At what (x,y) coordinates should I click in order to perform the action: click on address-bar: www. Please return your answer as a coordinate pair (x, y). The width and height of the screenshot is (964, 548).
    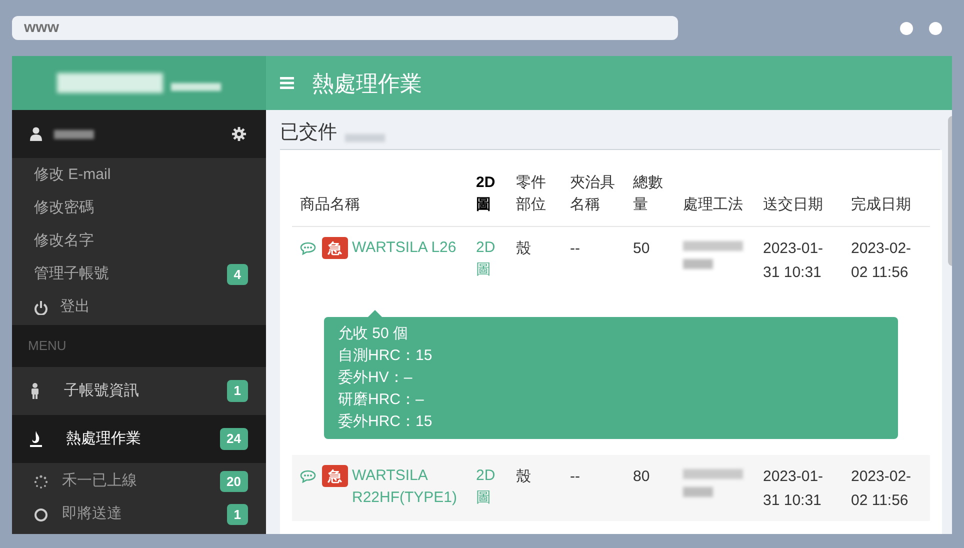
    Looking at the image, I should click on (345, 28).